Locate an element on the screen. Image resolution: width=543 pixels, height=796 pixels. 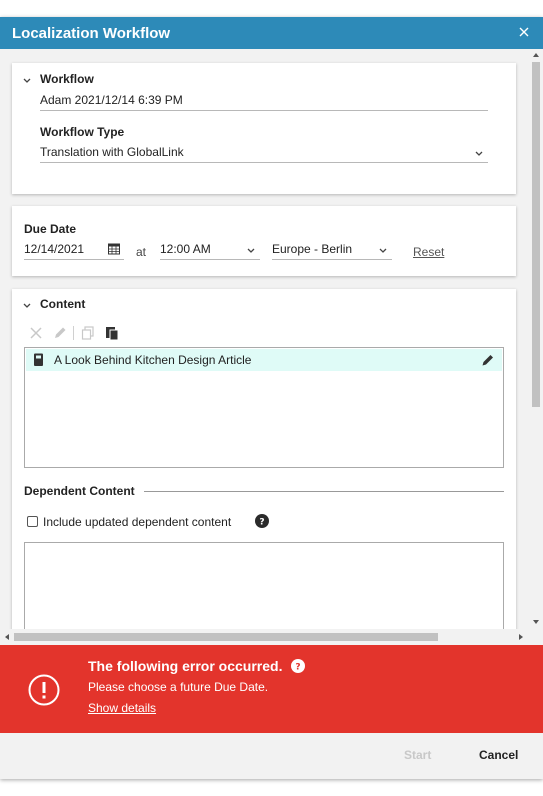
due-time-select: 12:00 AM is located at coordinates (210, 250).